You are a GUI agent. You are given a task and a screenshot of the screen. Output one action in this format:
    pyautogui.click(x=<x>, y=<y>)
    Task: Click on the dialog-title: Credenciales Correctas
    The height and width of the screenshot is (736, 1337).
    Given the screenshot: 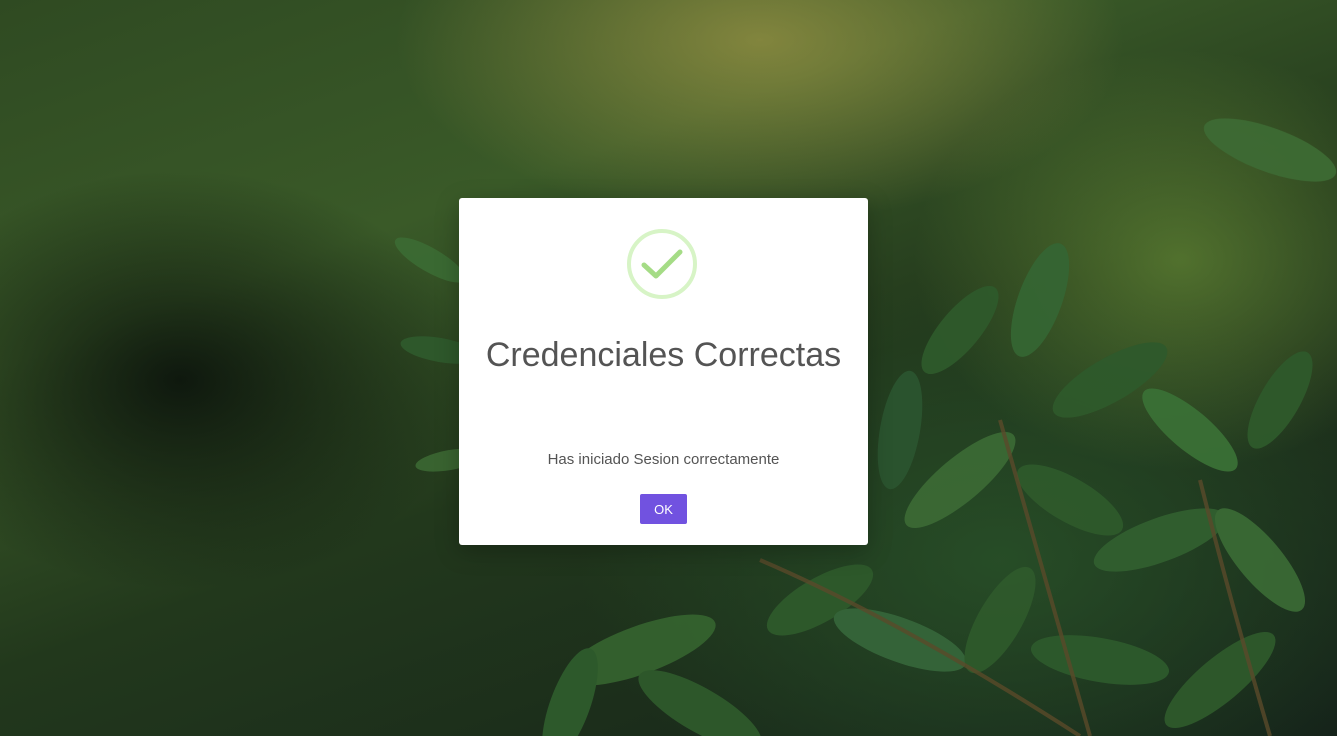 What is the action you would take?
    pyautogui.click(x=663, y=355)
    